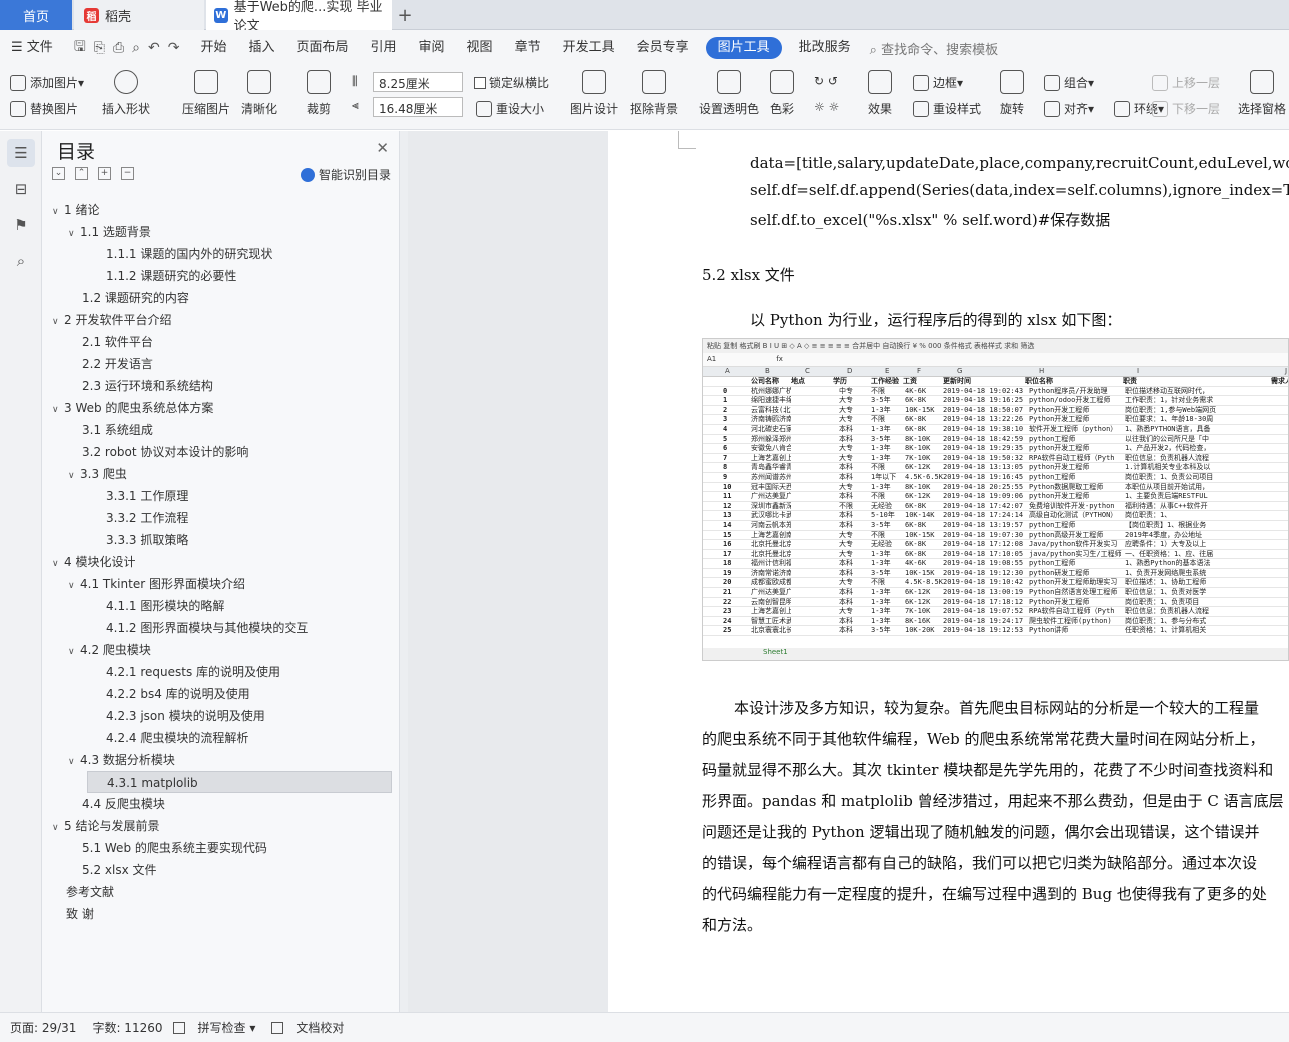 This screenshot has width=1289, height=1042. I want to click on smart-toc-button: 智能识别目录, so click(345, 174).